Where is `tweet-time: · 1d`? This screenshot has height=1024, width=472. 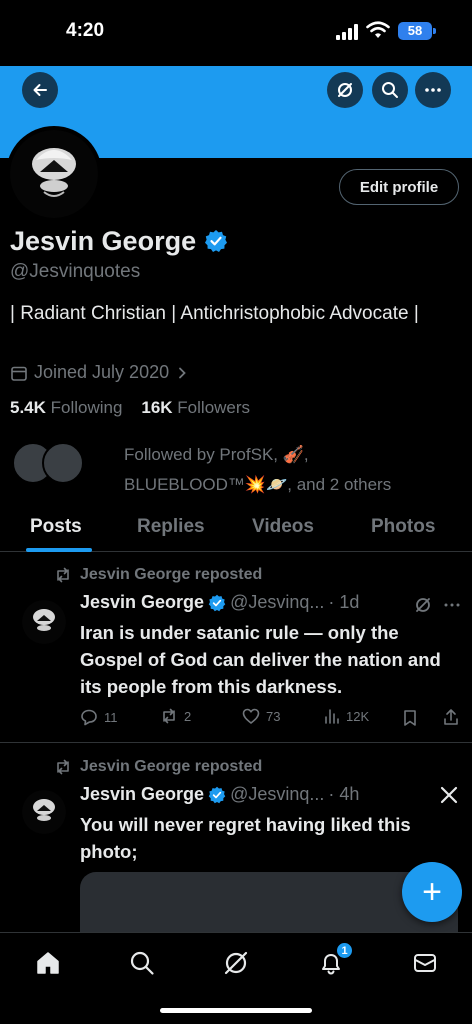
tweet-time: · 1d is located at coordinates (344, 602).